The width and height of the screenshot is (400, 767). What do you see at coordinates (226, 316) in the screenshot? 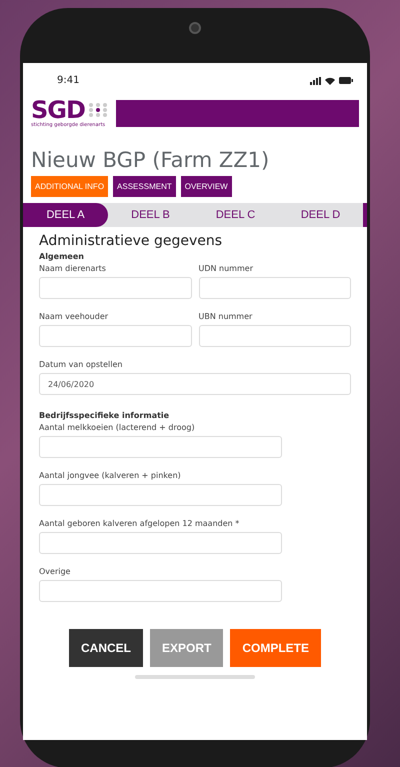
I see `field-label: UBN nummer` at bounding box center [226, 316].